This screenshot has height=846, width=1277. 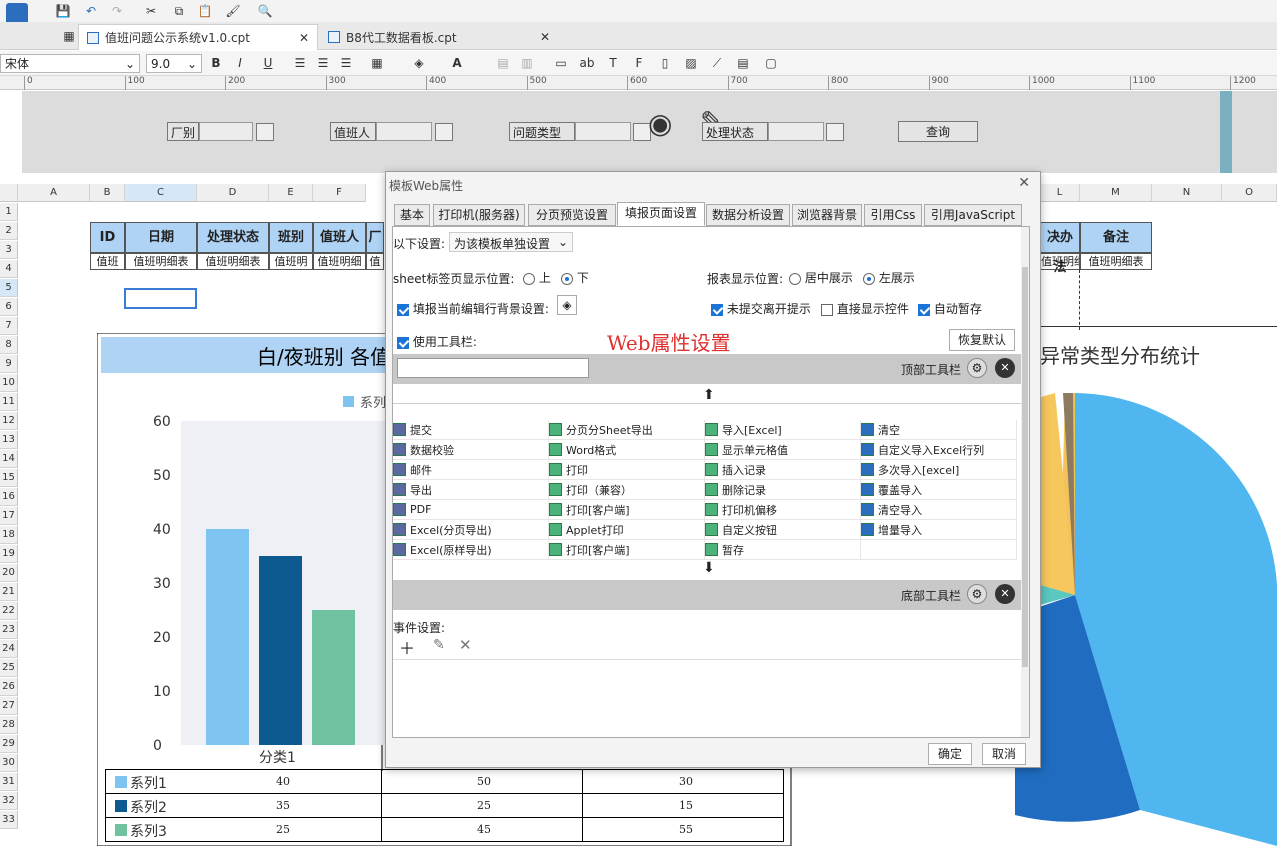 What do you see at coordinates (9, 554) in the screenshot?
I see `row-header: 19` at bounding box center [9, 554].